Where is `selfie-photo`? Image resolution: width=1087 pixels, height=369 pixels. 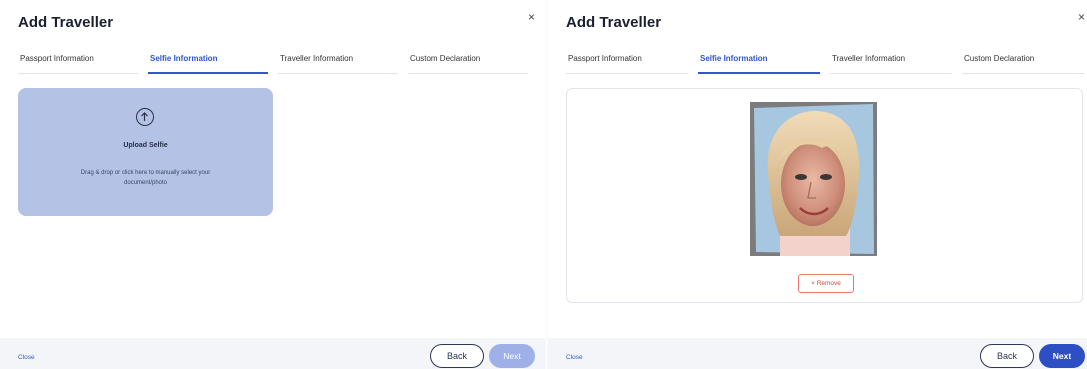
selfie-photo is located at coordinates (813, 179).